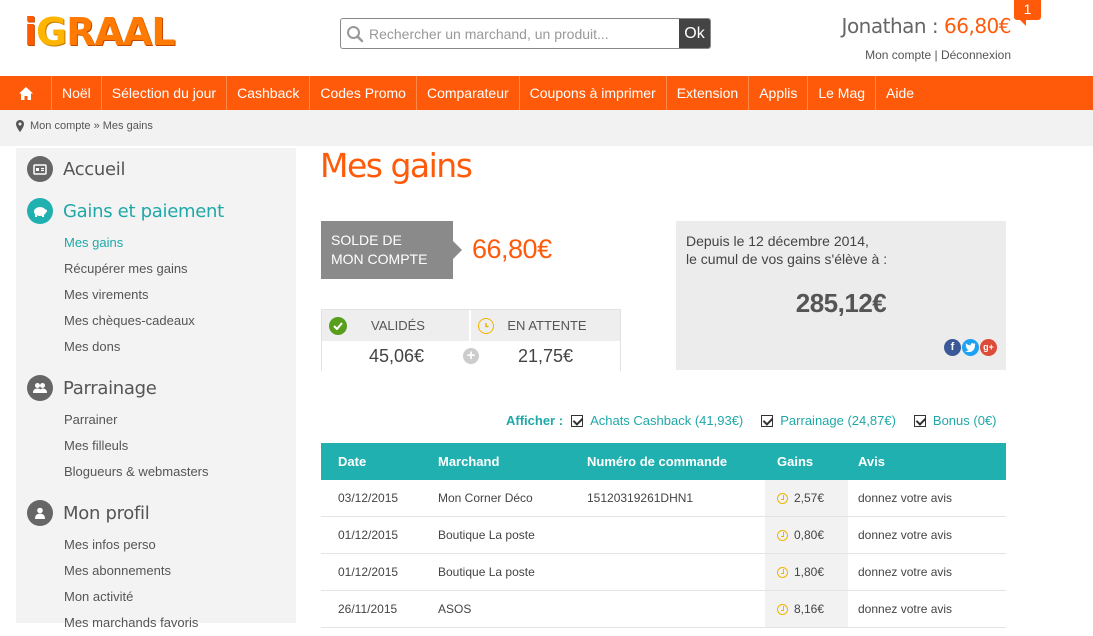 The width and height of the screenshot is (1093, 636). What do you see at coordinates (806, 535) in the screenshot?
I see `cell-gains: 0,80€` at bounding box center [806, 535].